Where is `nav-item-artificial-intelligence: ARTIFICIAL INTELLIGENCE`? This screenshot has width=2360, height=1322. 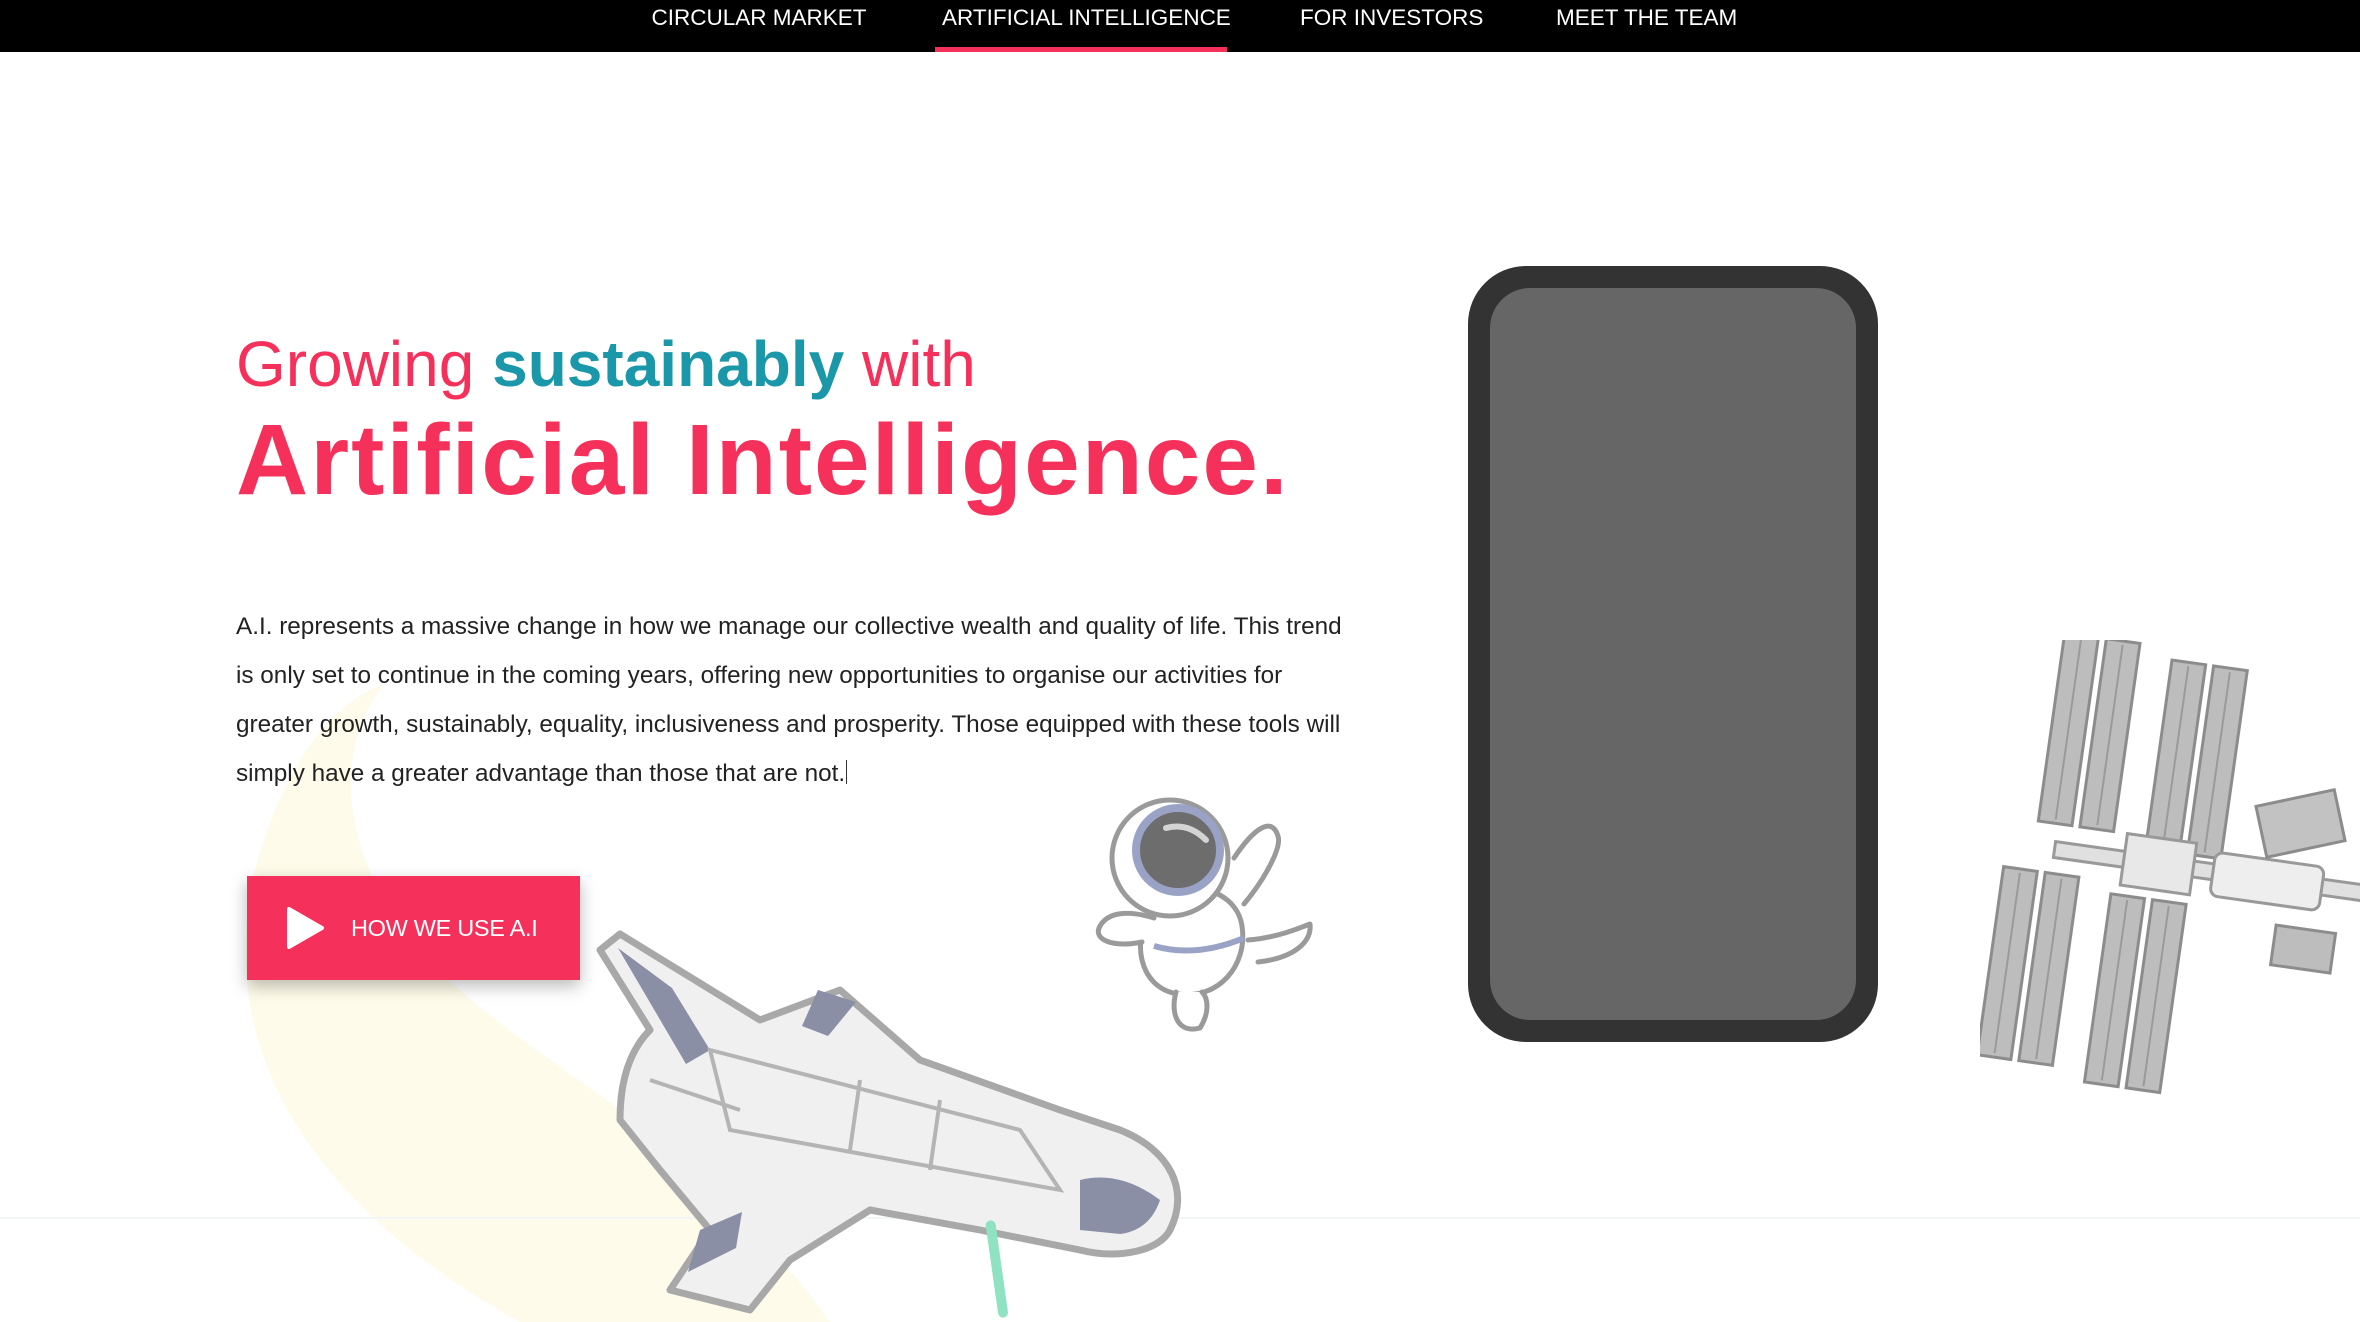 nav-item-artificial-intelligence: ARTIFICIAL INTELLIGENCE is located at coordinates (1083, 26).